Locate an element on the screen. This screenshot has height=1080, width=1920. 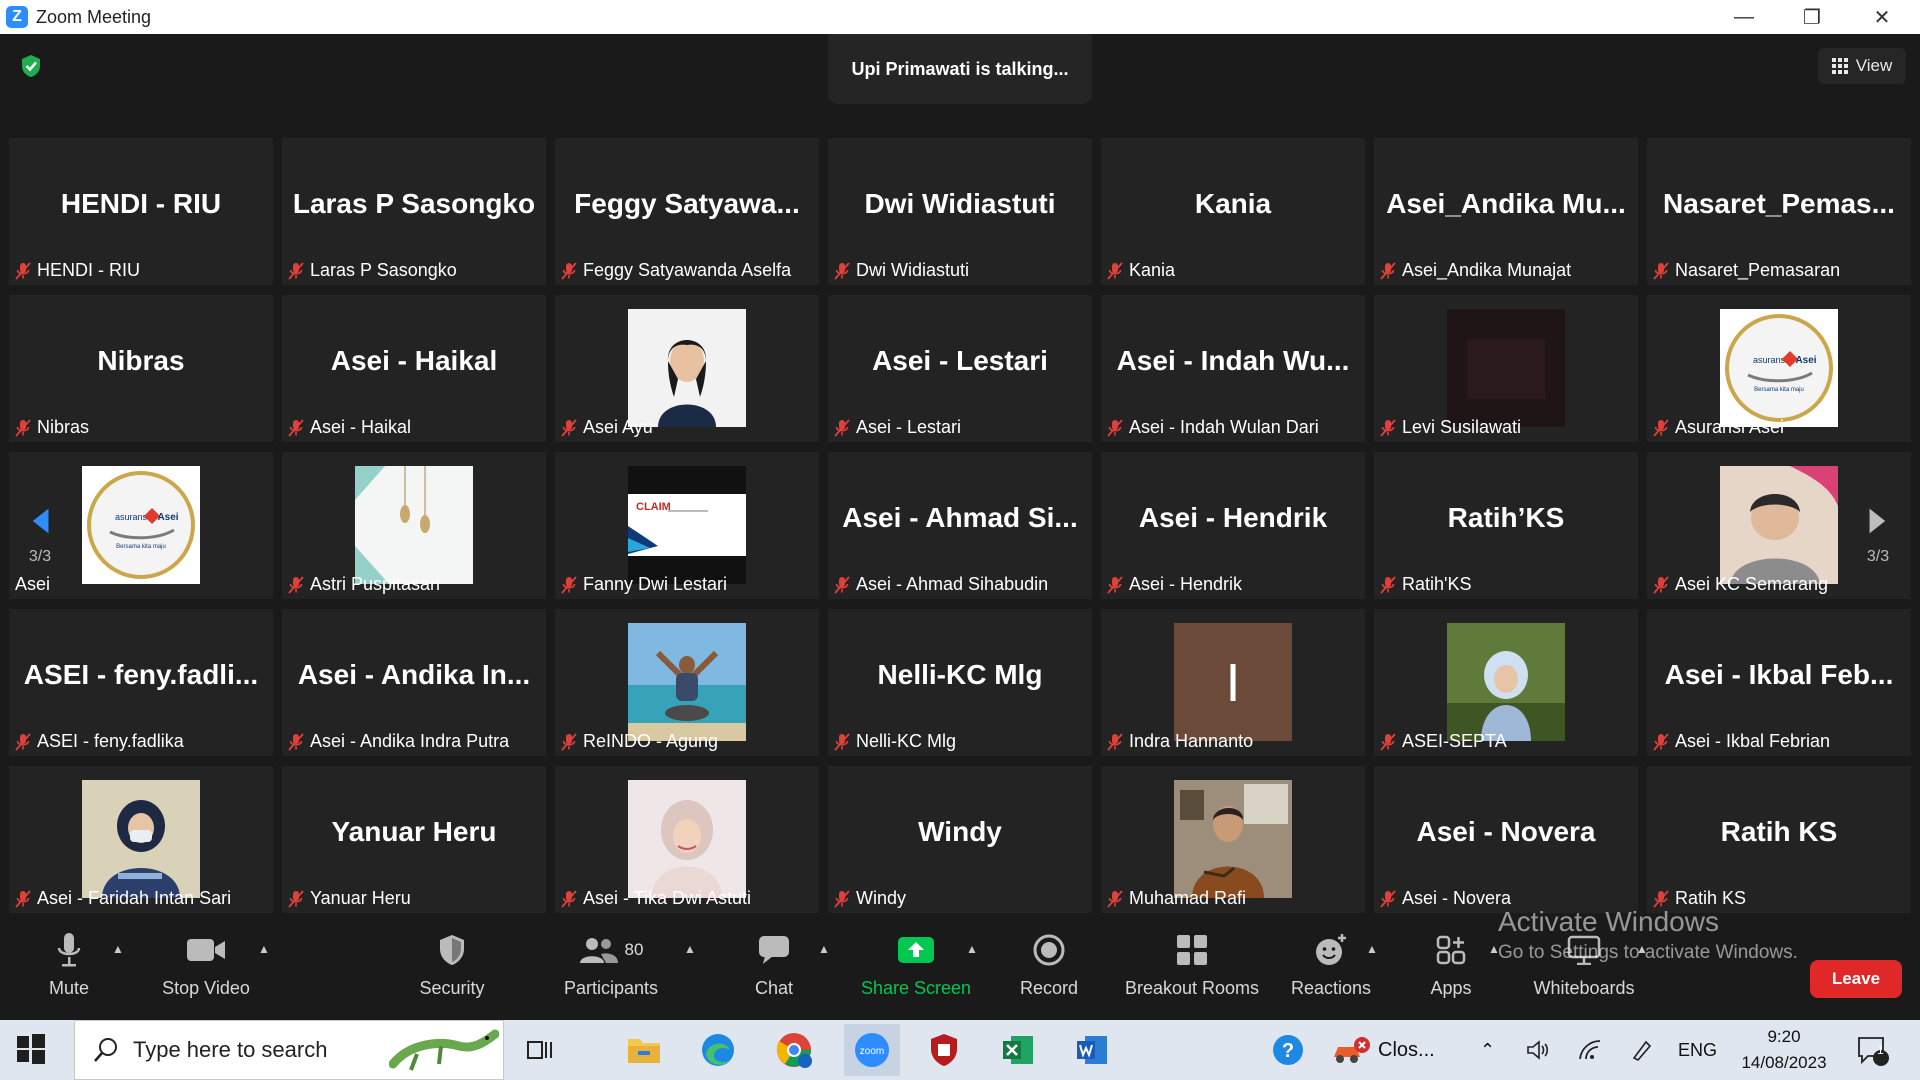
participant-tile: Dwi Widiastuti Dwi Widiastuti is located at coordinates (960, 211).